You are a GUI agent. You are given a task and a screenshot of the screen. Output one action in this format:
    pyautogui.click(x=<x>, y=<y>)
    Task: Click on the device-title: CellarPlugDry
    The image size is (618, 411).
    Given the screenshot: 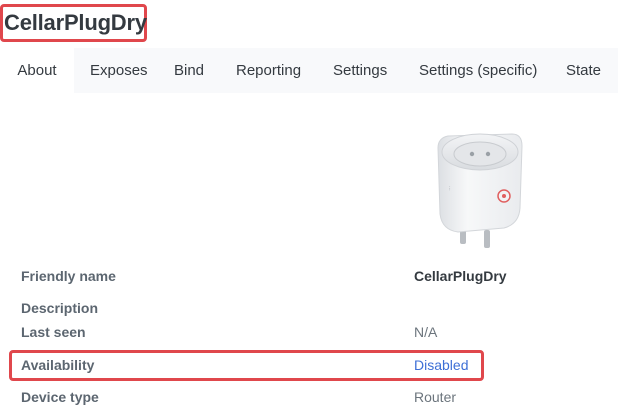 What is the action you would take?
    pyautogui.click(x=75, y=22)
    